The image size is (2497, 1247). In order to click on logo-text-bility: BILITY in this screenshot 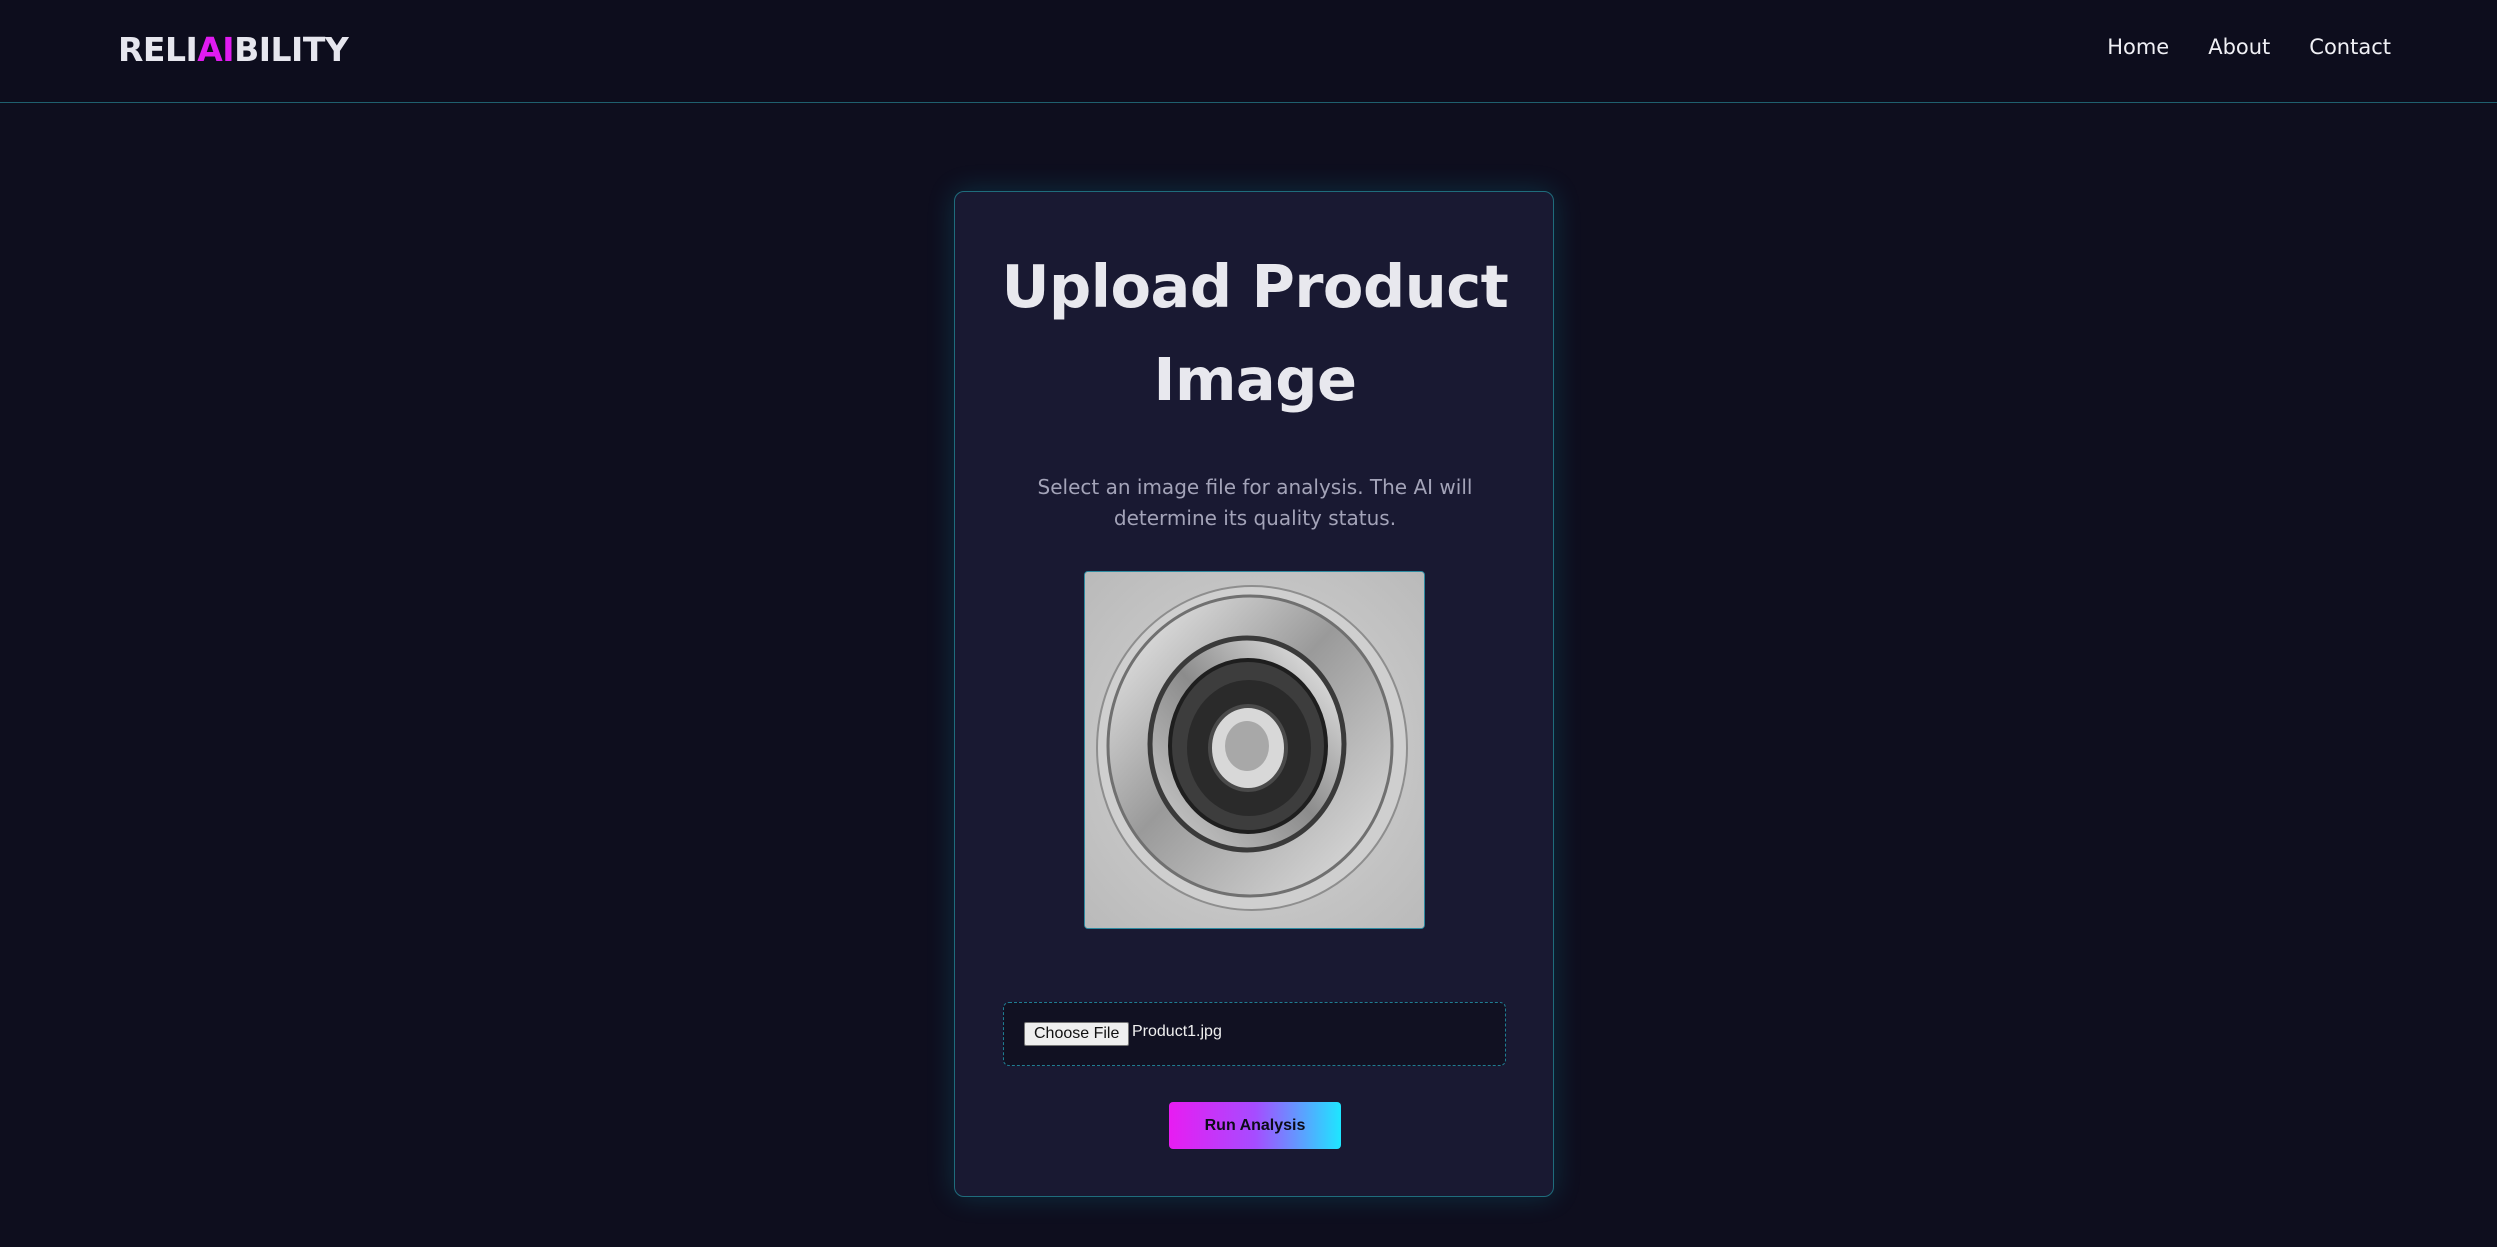, I will do `click(291, 49)`.